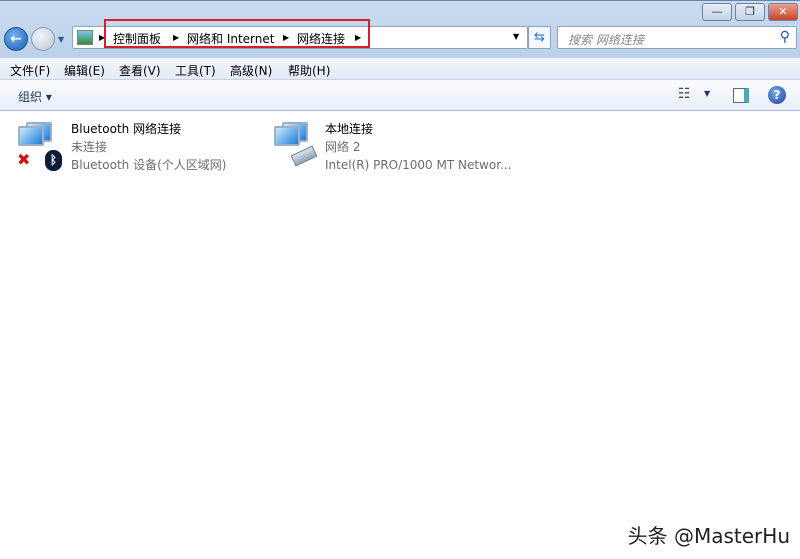  I want to click on recent-pages-dropdown: ▼, so click(61, 39).